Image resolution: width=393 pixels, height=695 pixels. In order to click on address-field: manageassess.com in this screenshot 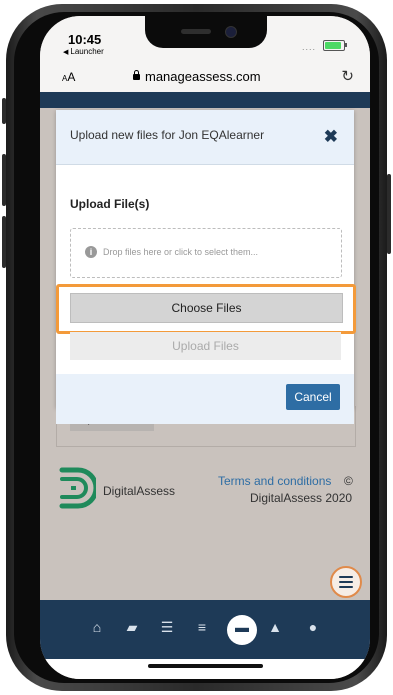, I will do `click(197, 76)`.